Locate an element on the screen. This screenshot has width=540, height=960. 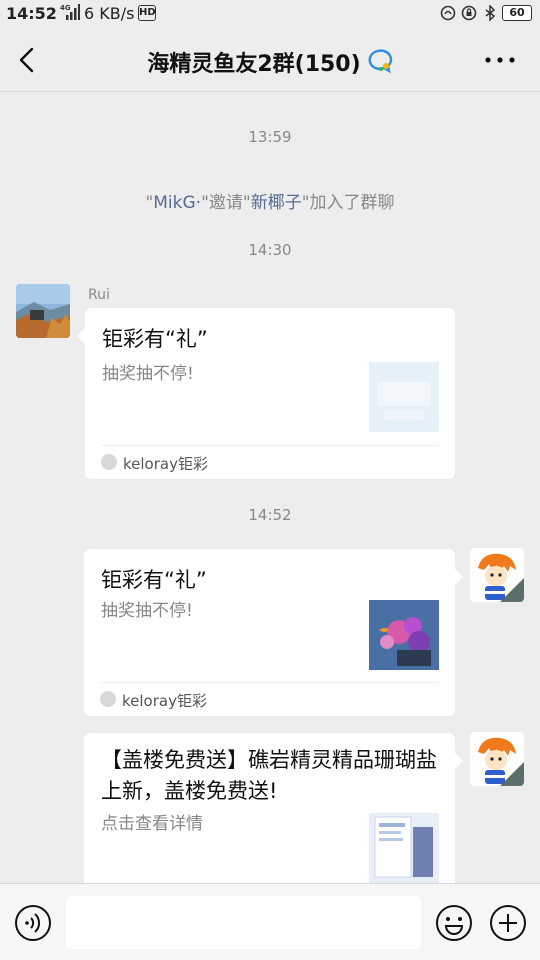
sender-name: Rui is located at coordinates (99, 295).